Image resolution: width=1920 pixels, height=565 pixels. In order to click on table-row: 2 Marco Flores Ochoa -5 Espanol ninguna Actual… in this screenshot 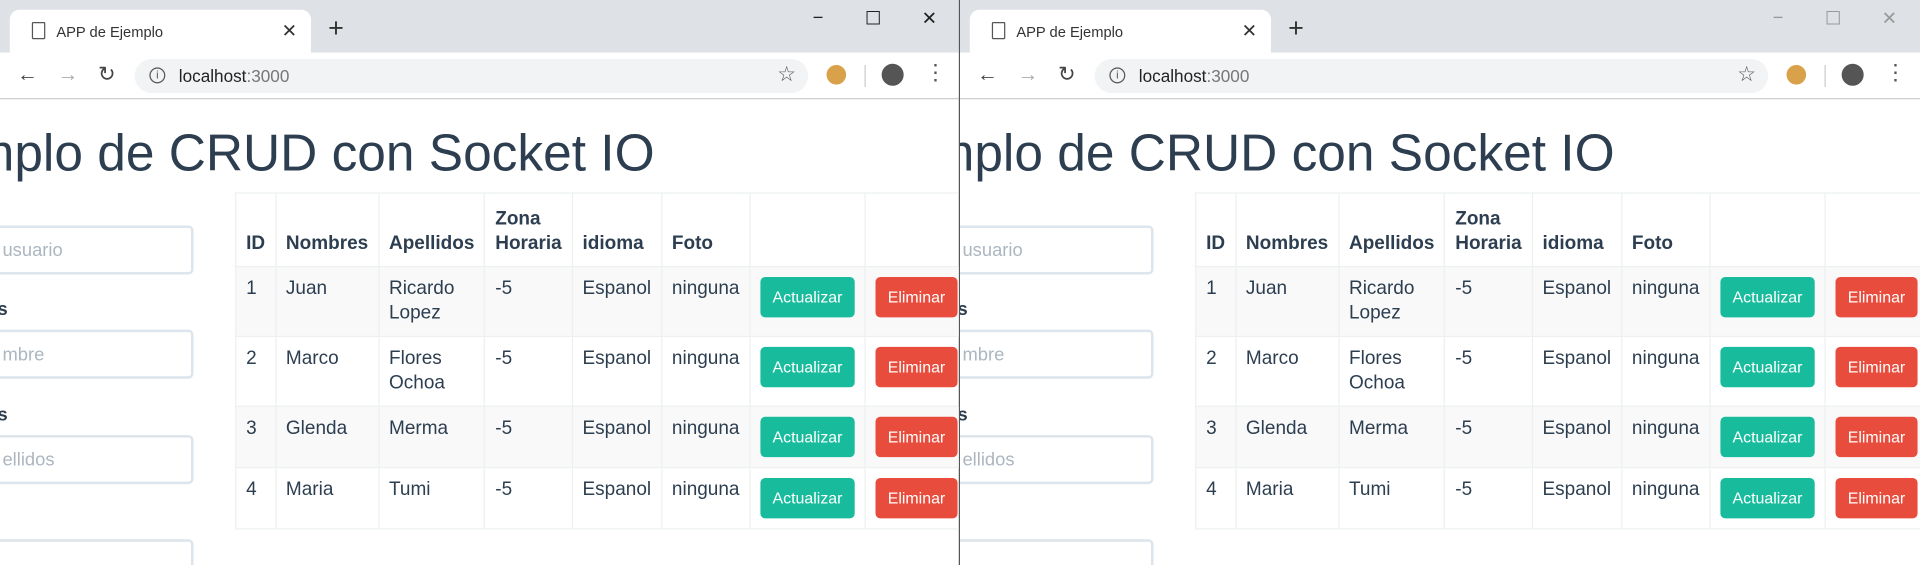, I will do `click(597, 371)`.